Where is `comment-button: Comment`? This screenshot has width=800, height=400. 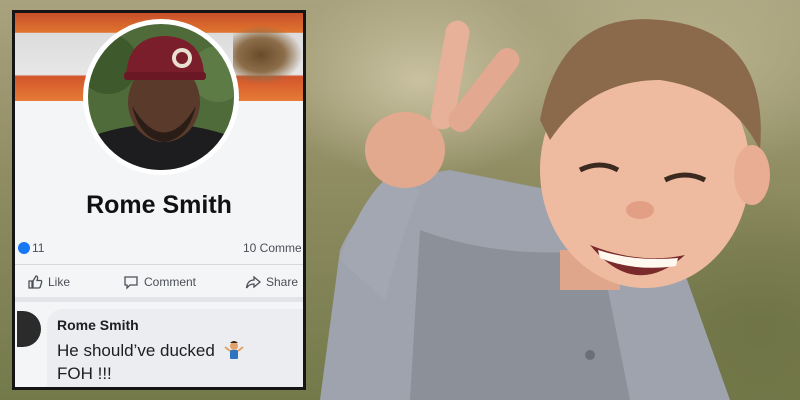
comment-button: Comment is located at coordinates (159, 282).